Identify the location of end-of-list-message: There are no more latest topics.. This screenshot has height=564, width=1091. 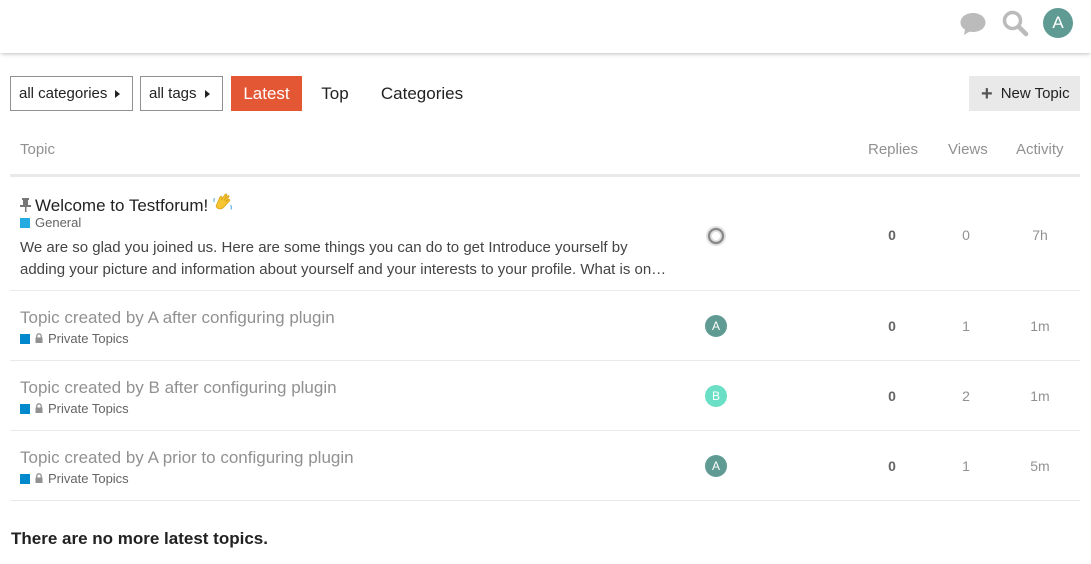
(139, 538).